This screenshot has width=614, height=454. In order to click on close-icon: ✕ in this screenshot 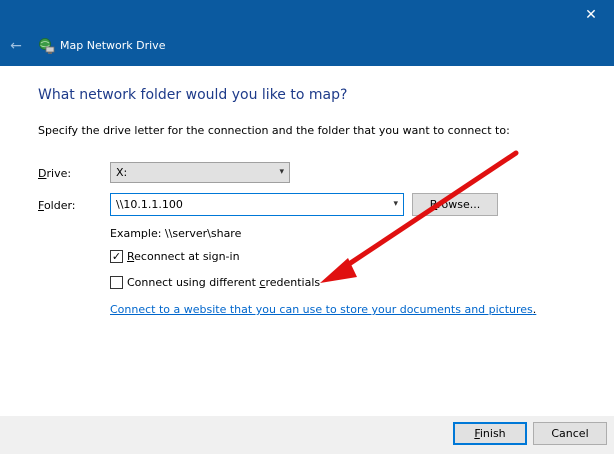, I will do `click(591, 15)`.